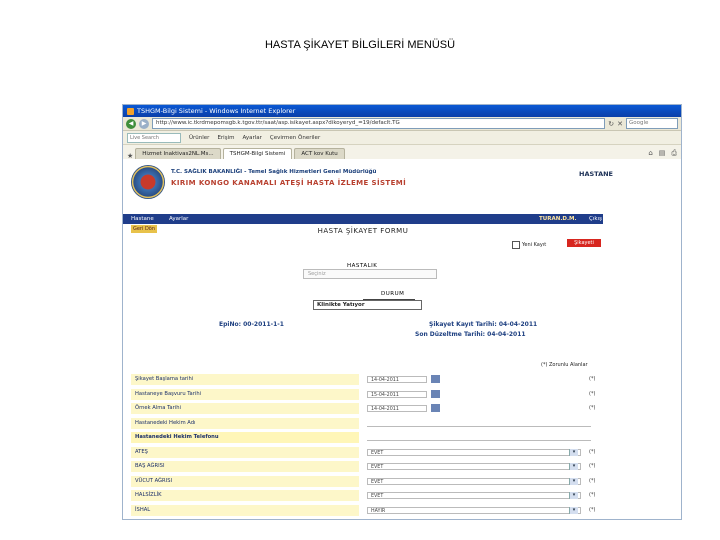 This screenshot has width=720, height=540. What do you see at coordinates (199, 138) in the screenshot?
I see `toolbar-item-urunler: Ürünler` at bounding box center [199, 138].